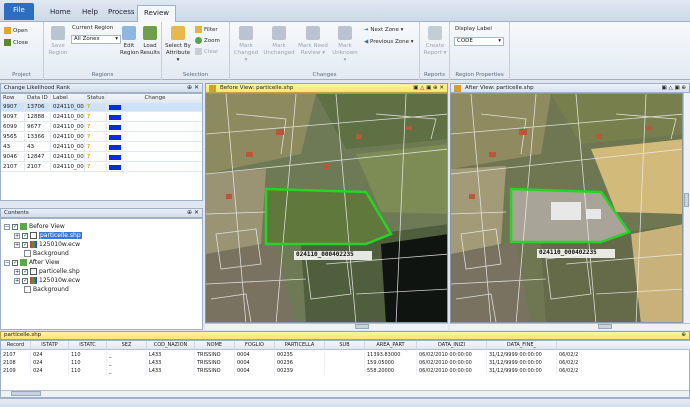 The image size is (690, 407). I want to click on load-results-button: Load Results, so click(150, 41).